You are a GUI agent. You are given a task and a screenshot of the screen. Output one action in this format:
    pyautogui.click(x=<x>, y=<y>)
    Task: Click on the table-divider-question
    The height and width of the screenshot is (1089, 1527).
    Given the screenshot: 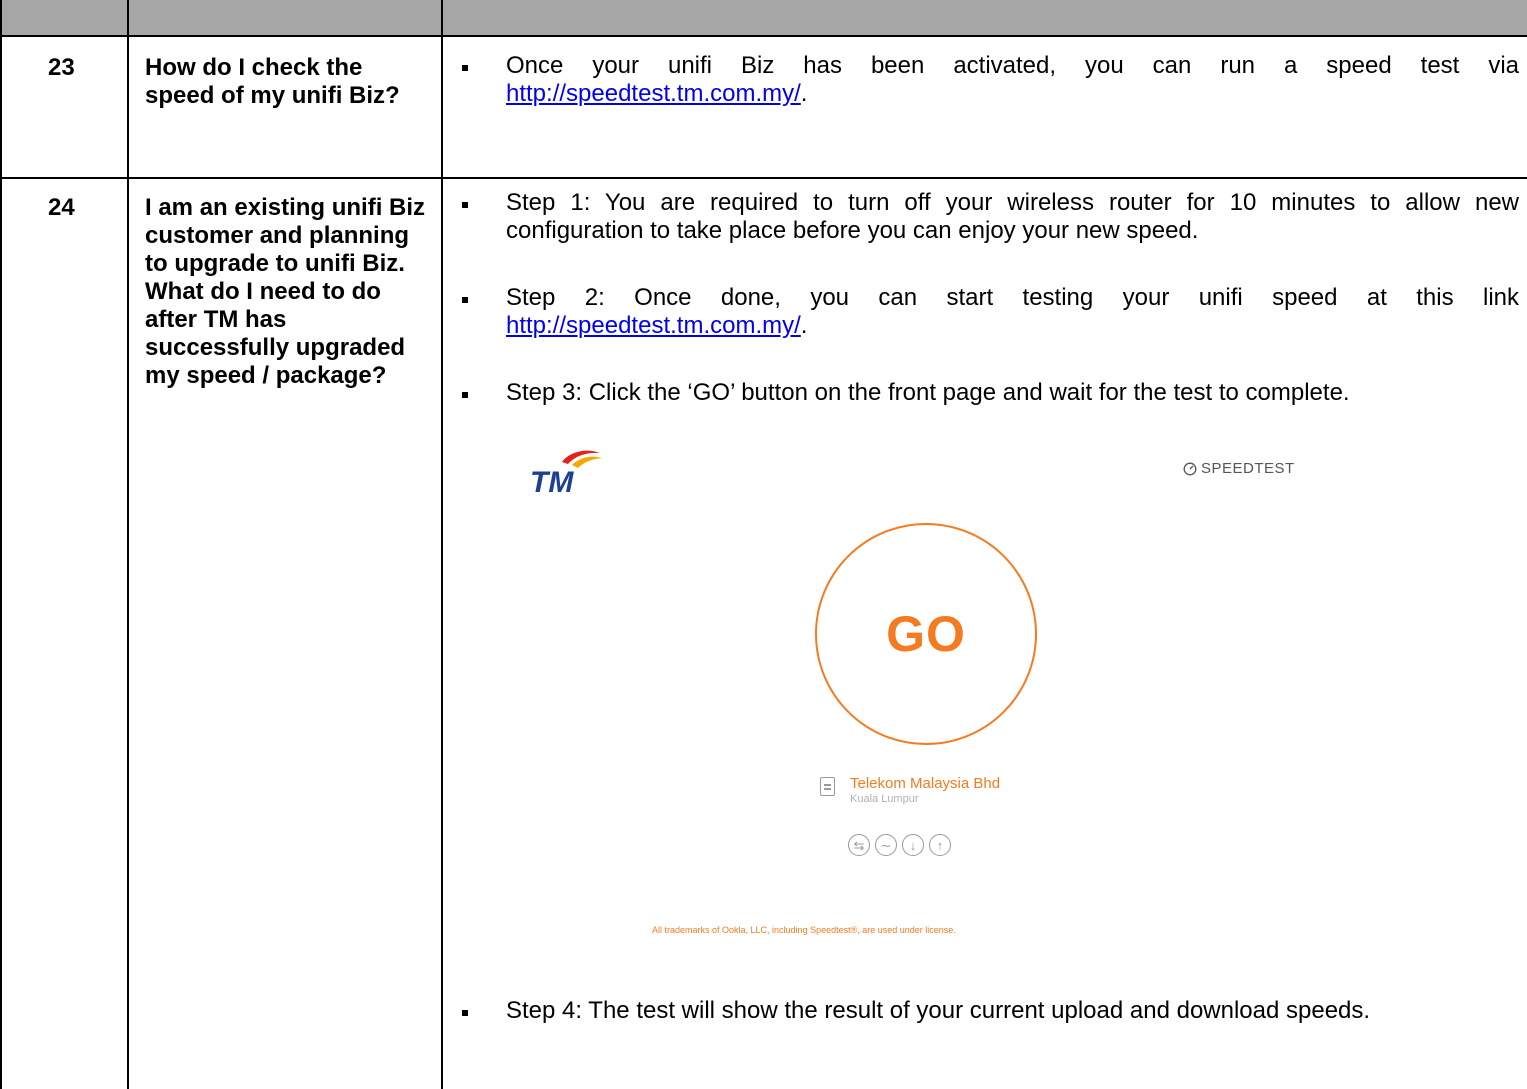 What is the action you would take?
    pyautogui.click(x=442, y=544)
    